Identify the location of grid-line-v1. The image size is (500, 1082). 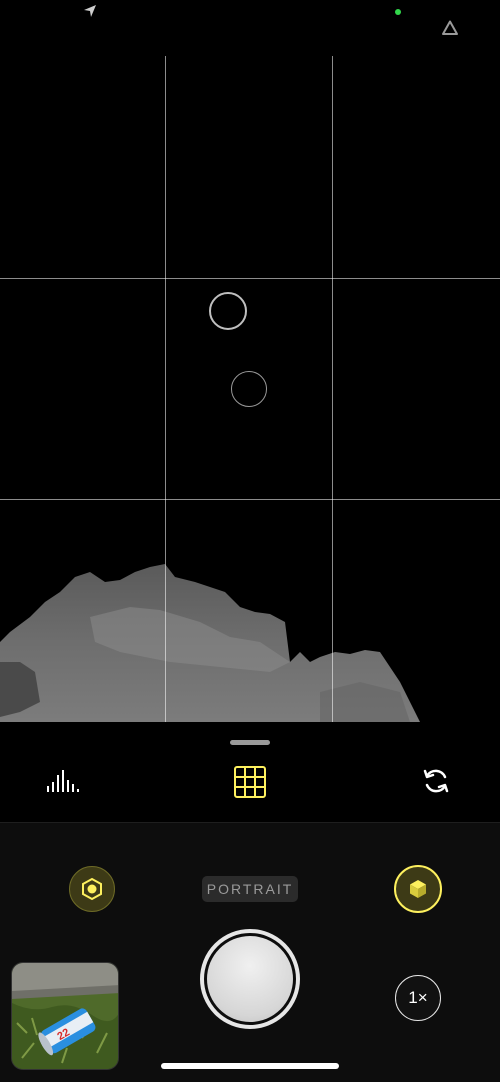
(165, 389).